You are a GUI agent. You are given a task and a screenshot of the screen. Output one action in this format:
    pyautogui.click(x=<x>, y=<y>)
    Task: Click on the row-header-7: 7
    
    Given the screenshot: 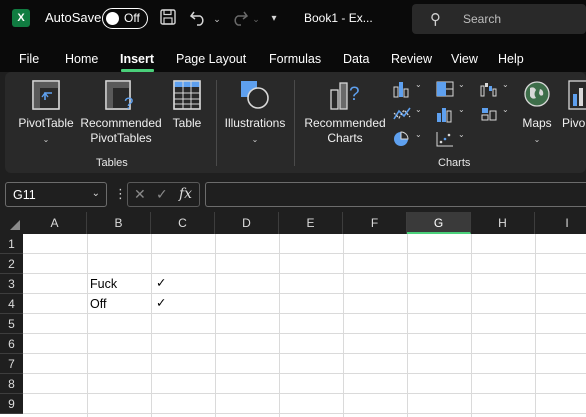 What is the action you would take?
    pyautogui.click(x=11, y=364)
    